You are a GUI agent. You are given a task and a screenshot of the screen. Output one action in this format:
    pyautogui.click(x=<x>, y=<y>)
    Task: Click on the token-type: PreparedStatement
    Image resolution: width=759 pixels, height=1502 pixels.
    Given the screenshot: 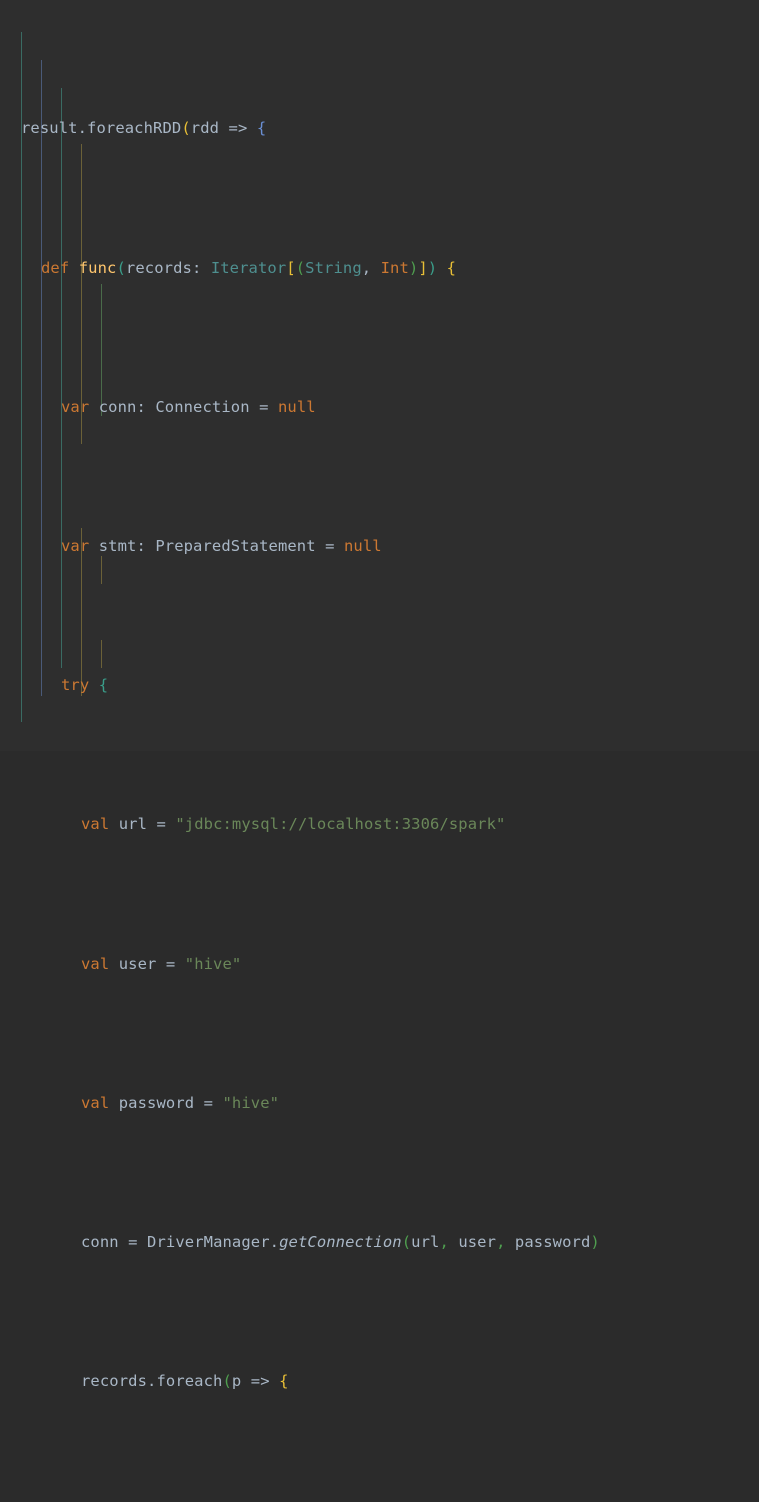 What is the action you would take?
    pyautogui.click(x=235, y=546)
    